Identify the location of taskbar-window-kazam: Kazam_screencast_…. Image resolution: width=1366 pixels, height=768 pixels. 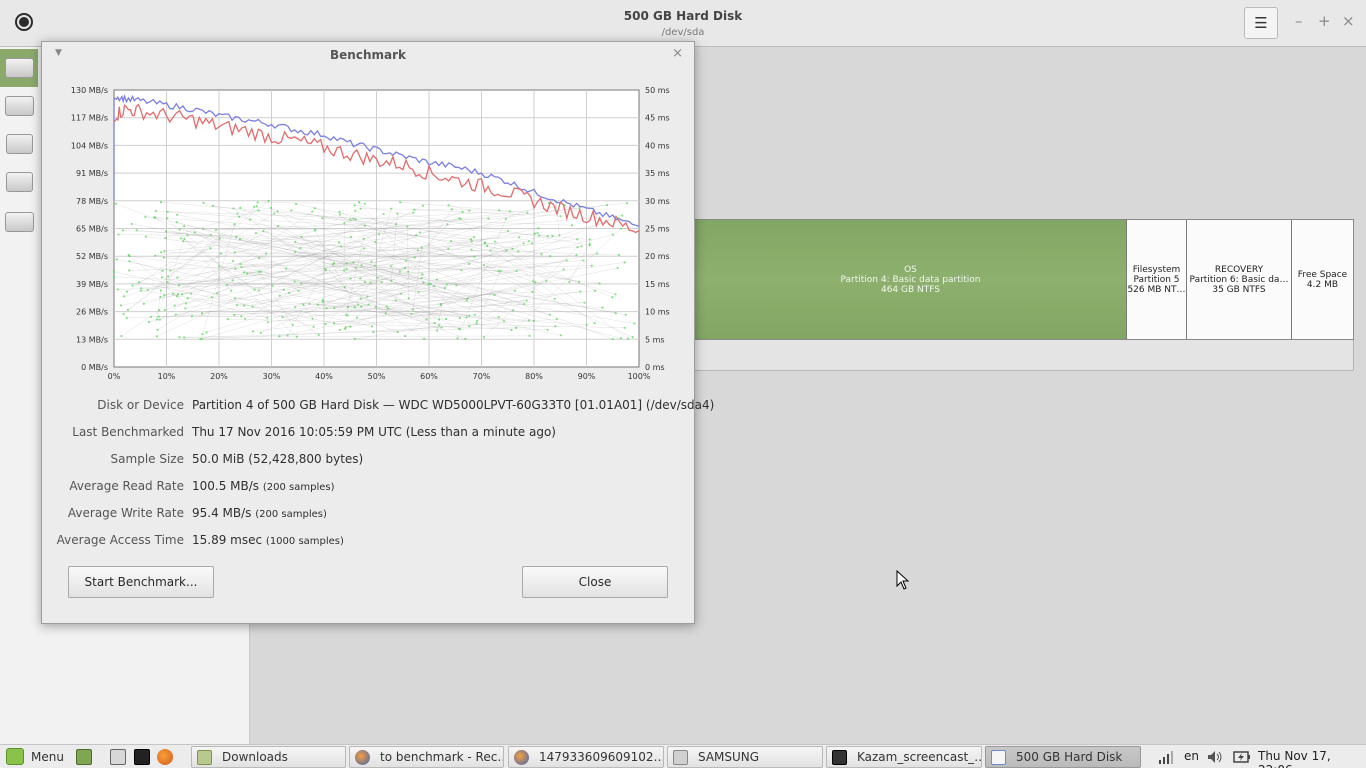
(904, 757).